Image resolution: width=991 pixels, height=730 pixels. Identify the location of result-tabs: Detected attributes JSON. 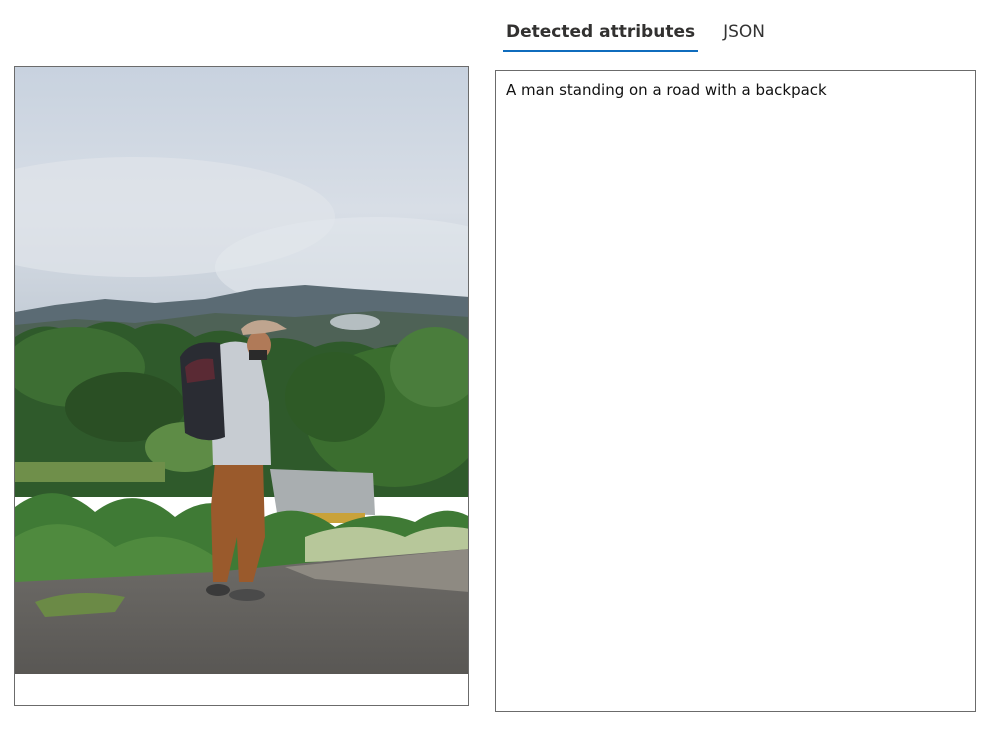
(646, 34).